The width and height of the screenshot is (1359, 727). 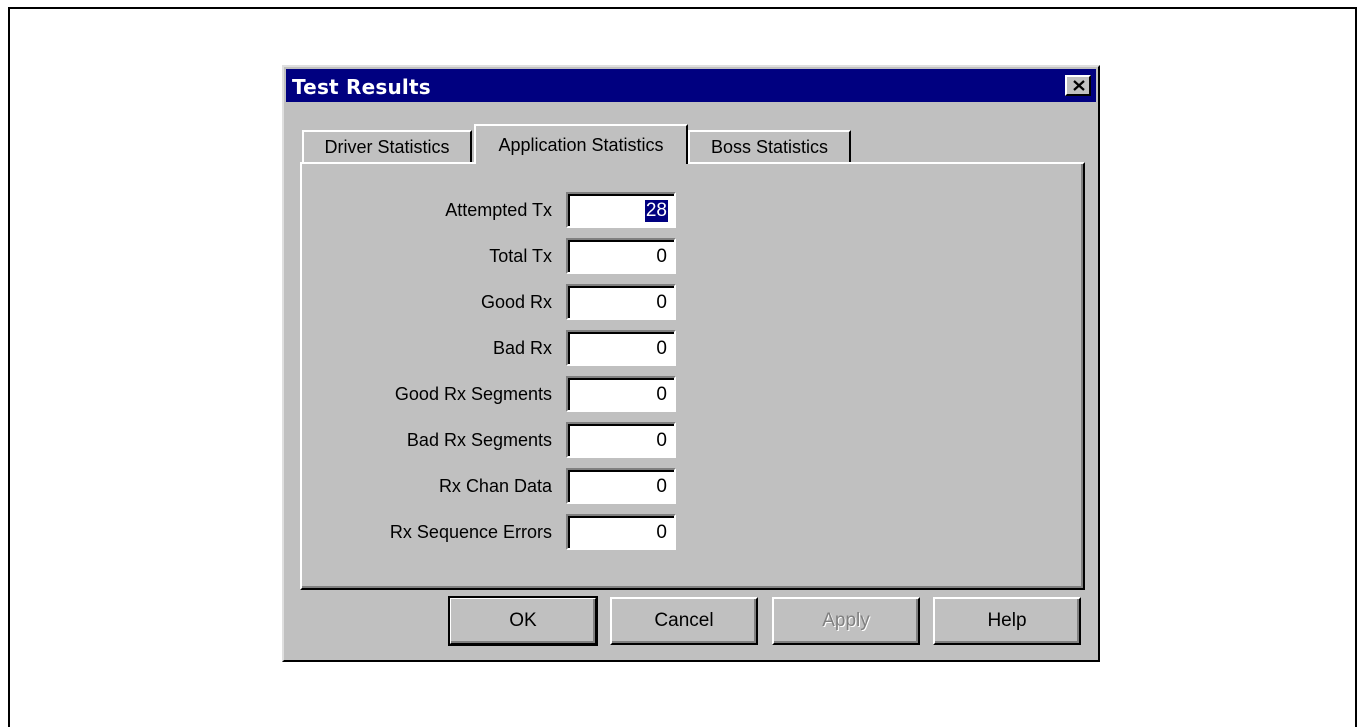 I want to click on rx-chan-data-field: 0, so click(x=621, y=486).